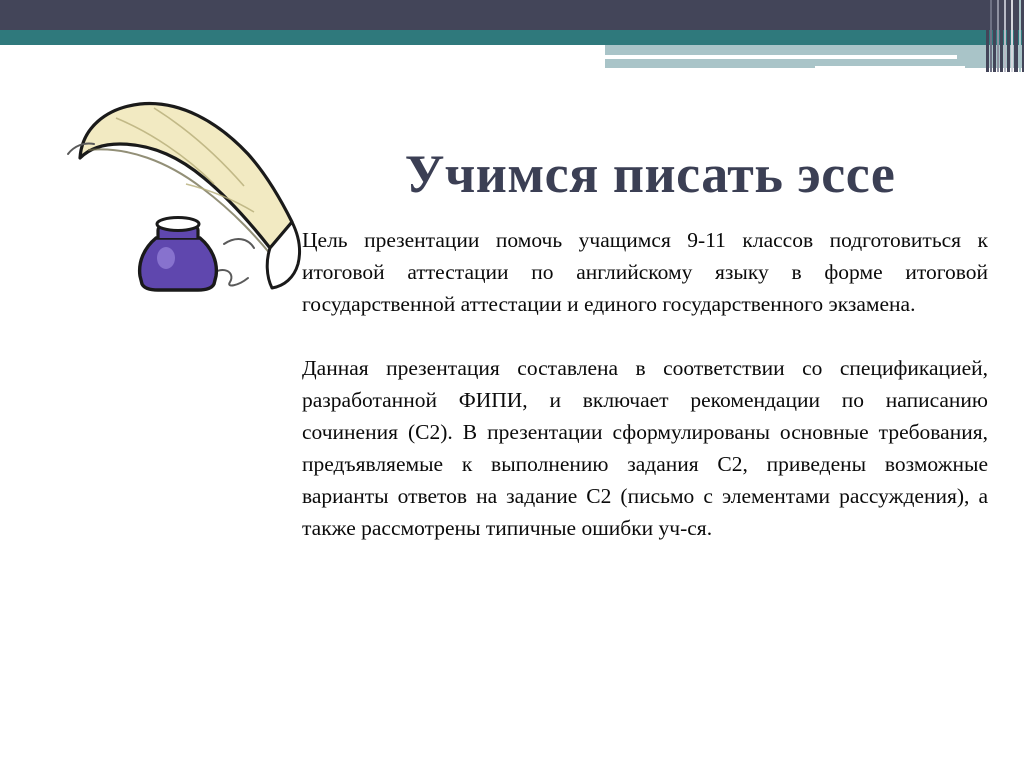 This screenshot has width=1024, height=768. I want to click on inkwell-body, so click(178, 264).